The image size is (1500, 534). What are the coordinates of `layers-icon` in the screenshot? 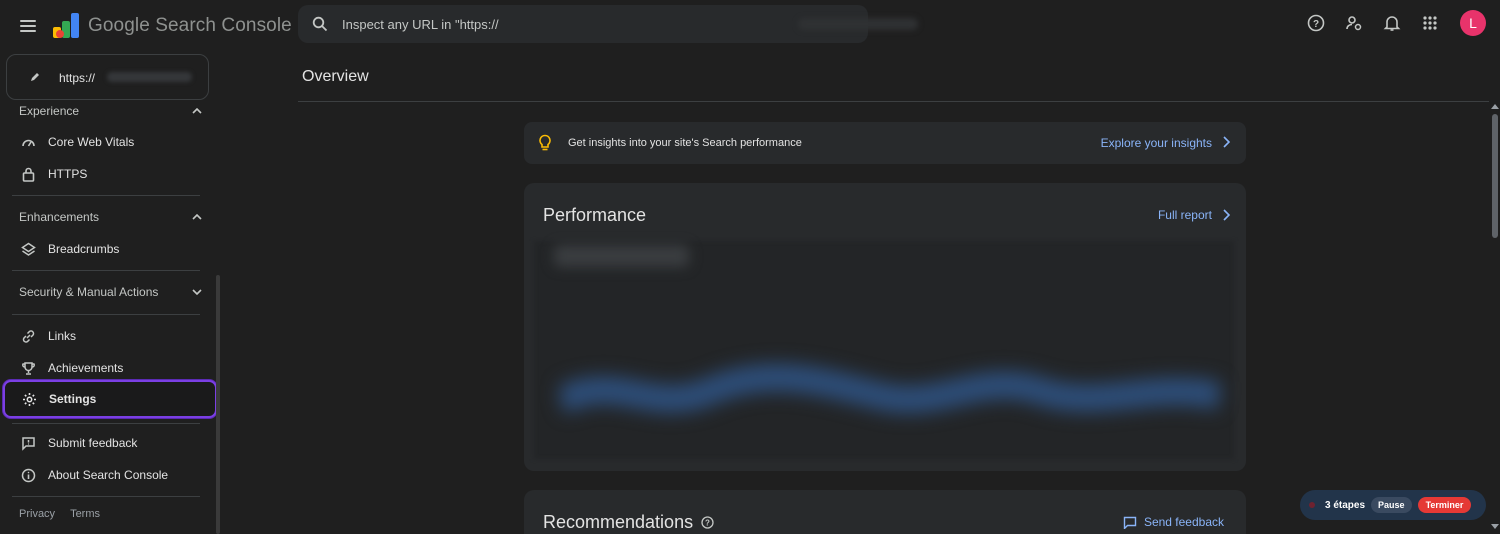 It's located at (28, 249).